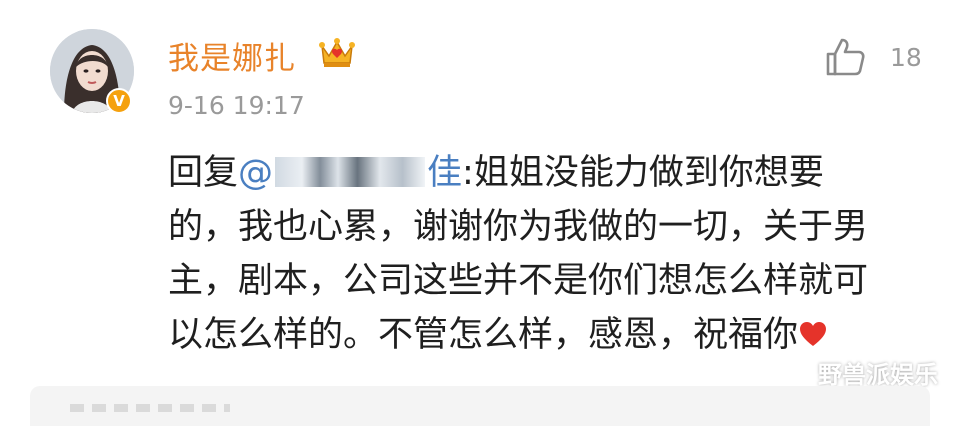  I want to click on redacted-username, so click(350, 172).